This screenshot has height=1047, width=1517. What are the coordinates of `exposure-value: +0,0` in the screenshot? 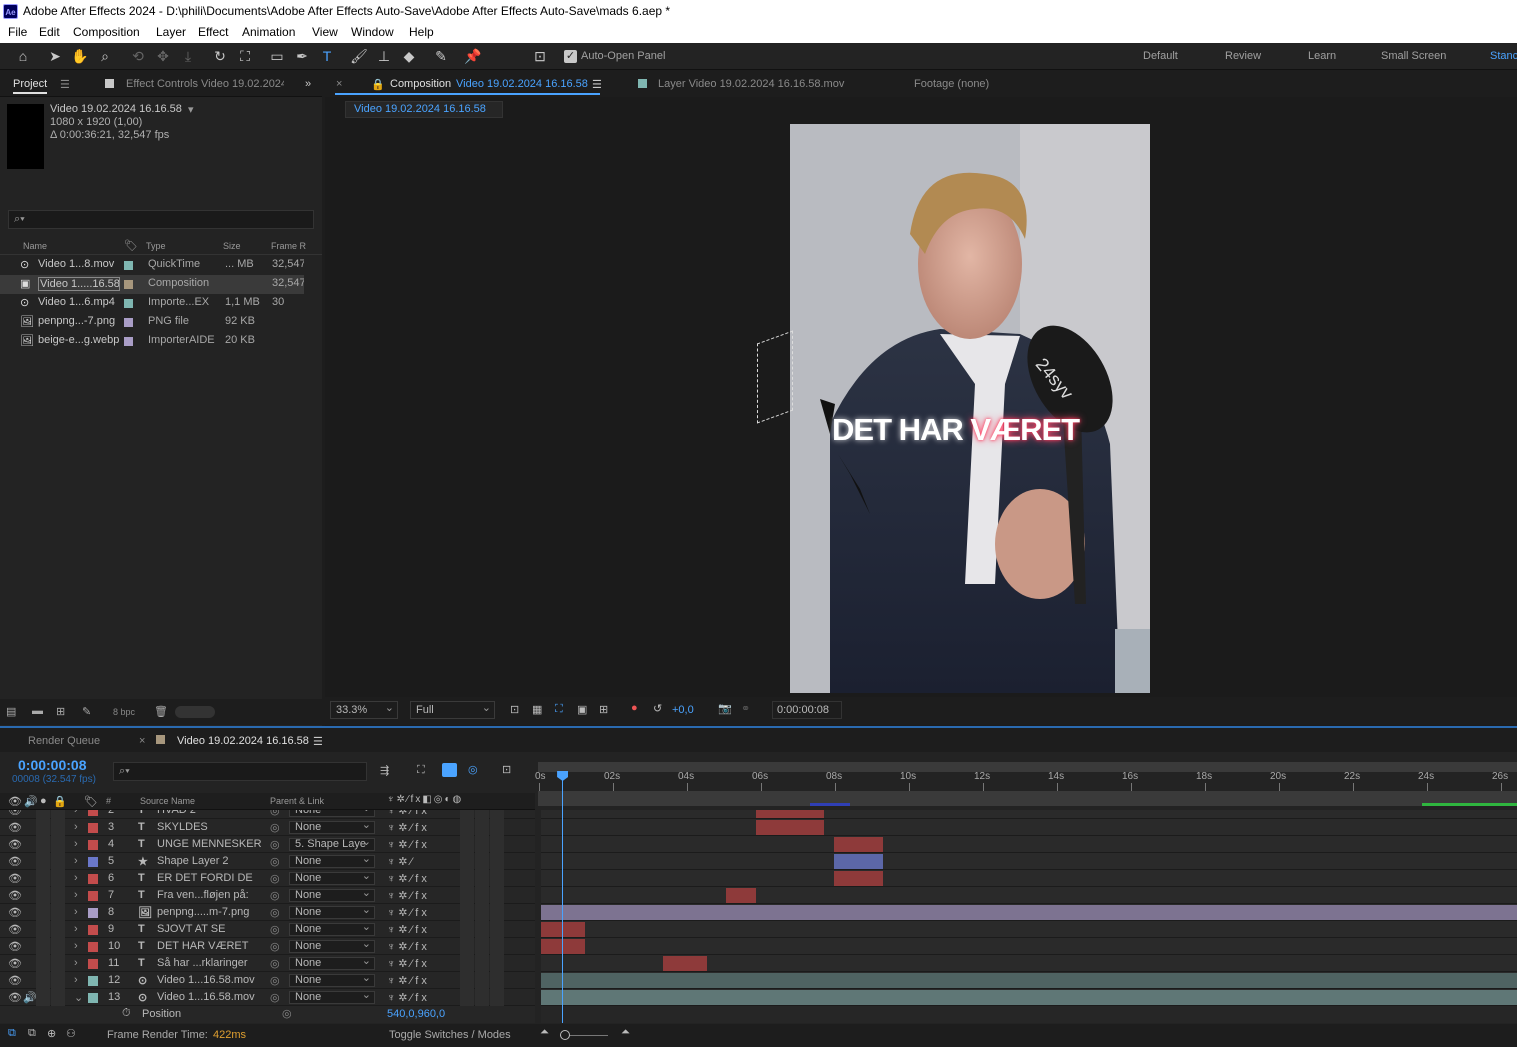 It's located at (683, 710).